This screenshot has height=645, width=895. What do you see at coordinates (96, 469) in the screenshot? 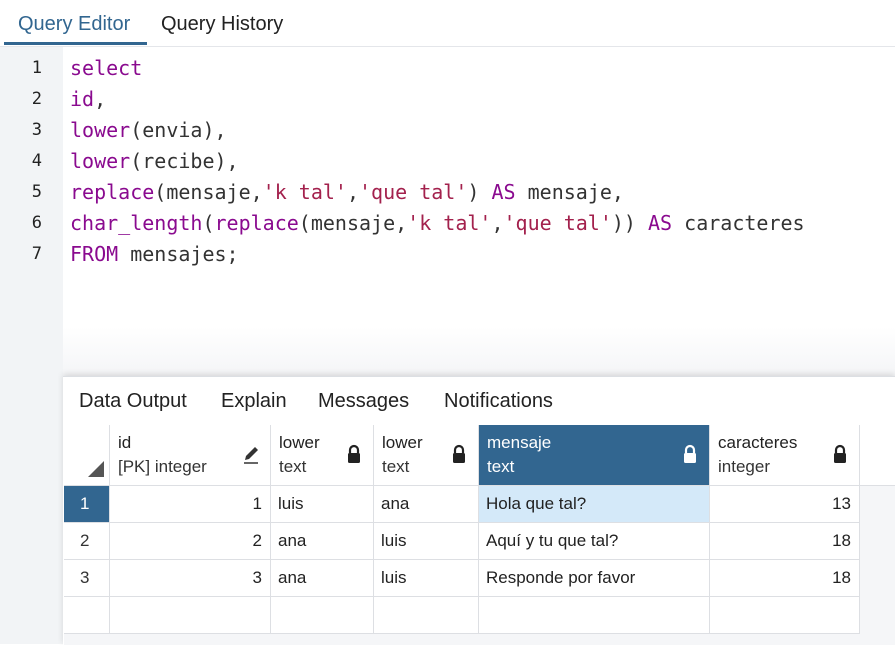
I see `select-all-icon` at bounding box center [96, 469].